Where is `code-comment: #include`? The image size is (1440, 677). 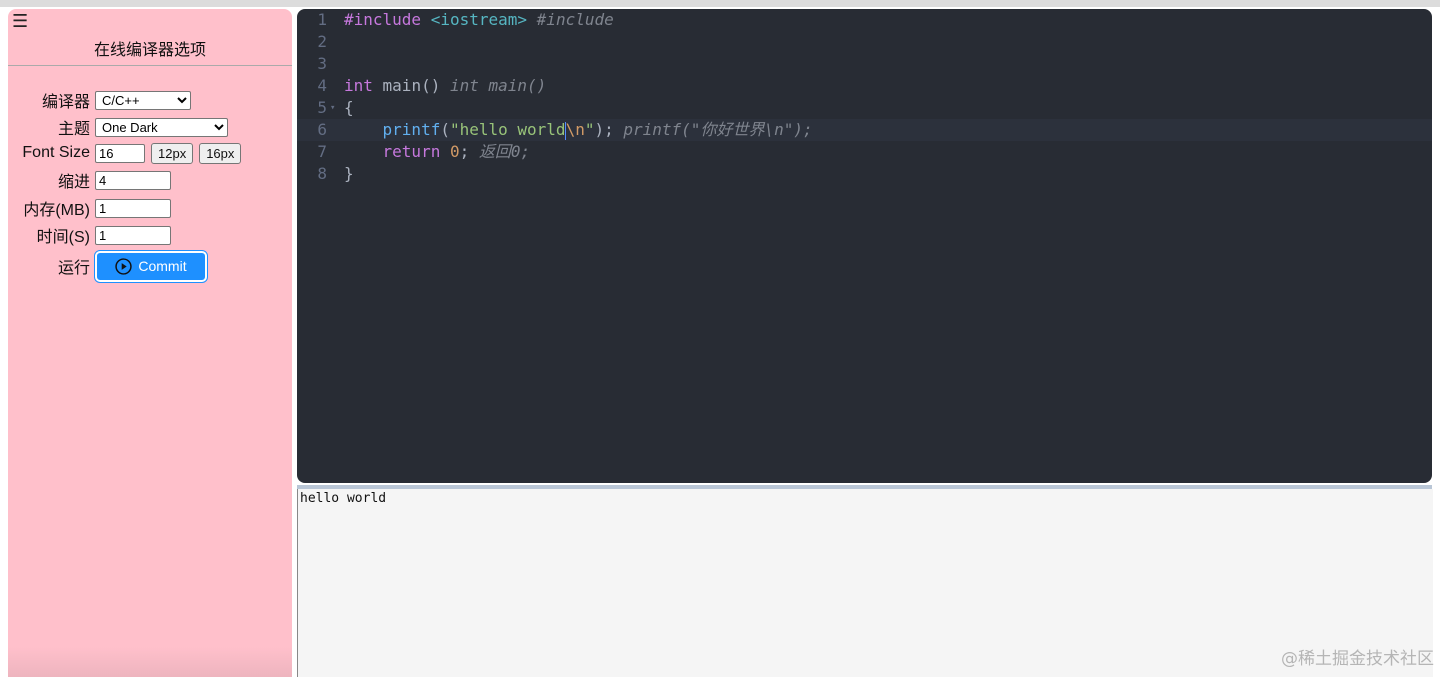
code-comment: #include is located at coordinates (575, 19).